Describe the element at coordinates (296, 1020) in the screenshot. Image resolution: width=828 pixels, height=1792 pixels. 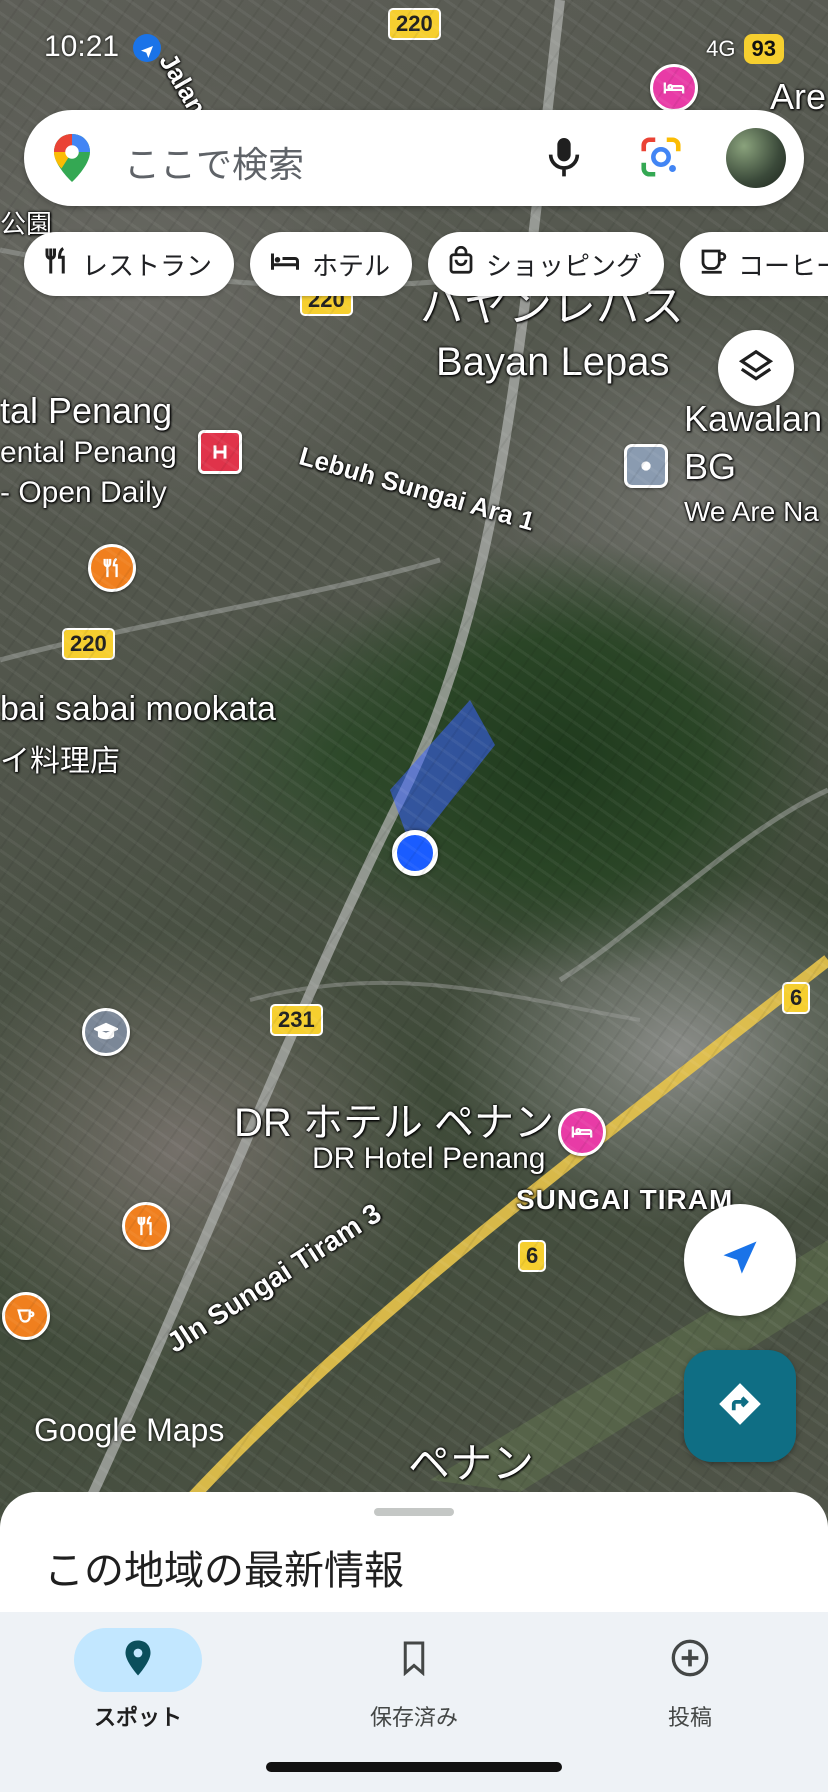
I see `route-shield-231: 231` at that location.